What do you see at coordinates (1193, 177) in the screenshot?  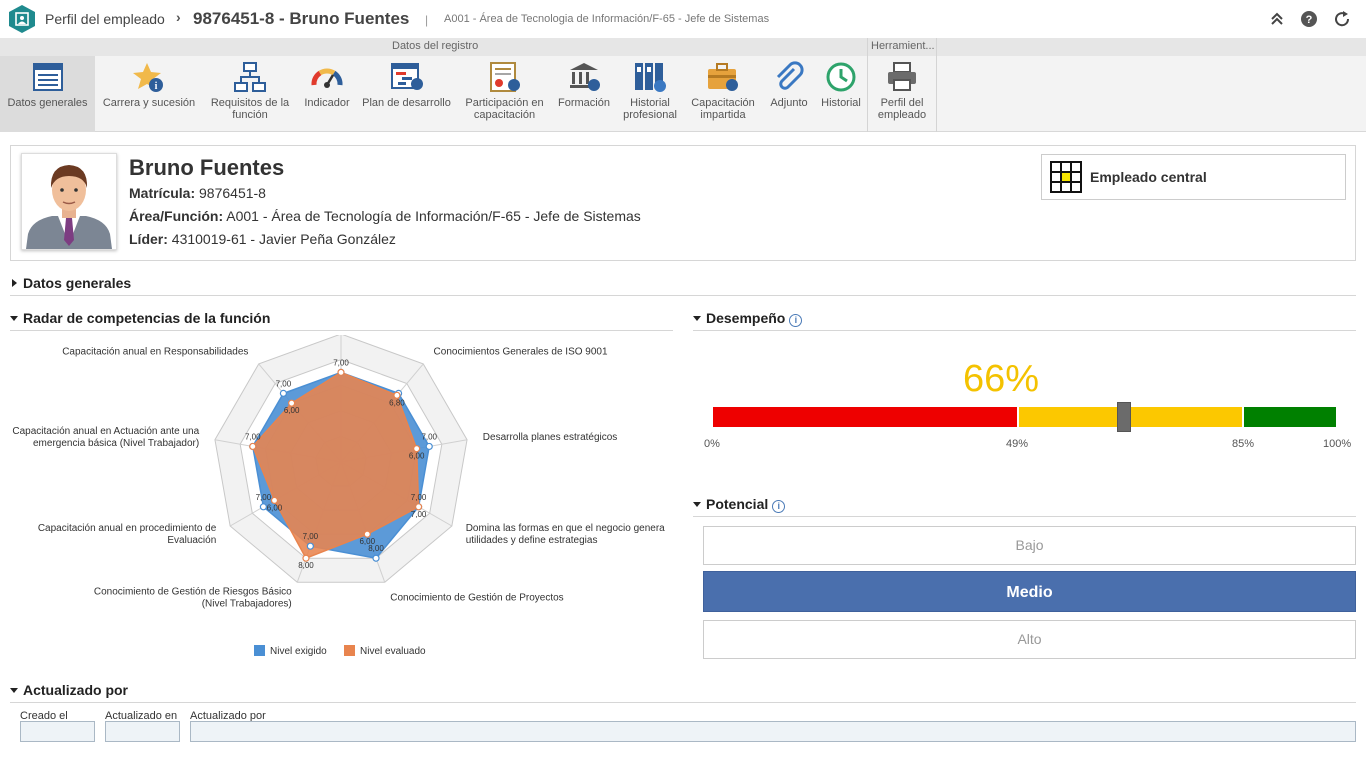 I see `empleado-central-button: Empleado central` at bounding box center [1193, 177].